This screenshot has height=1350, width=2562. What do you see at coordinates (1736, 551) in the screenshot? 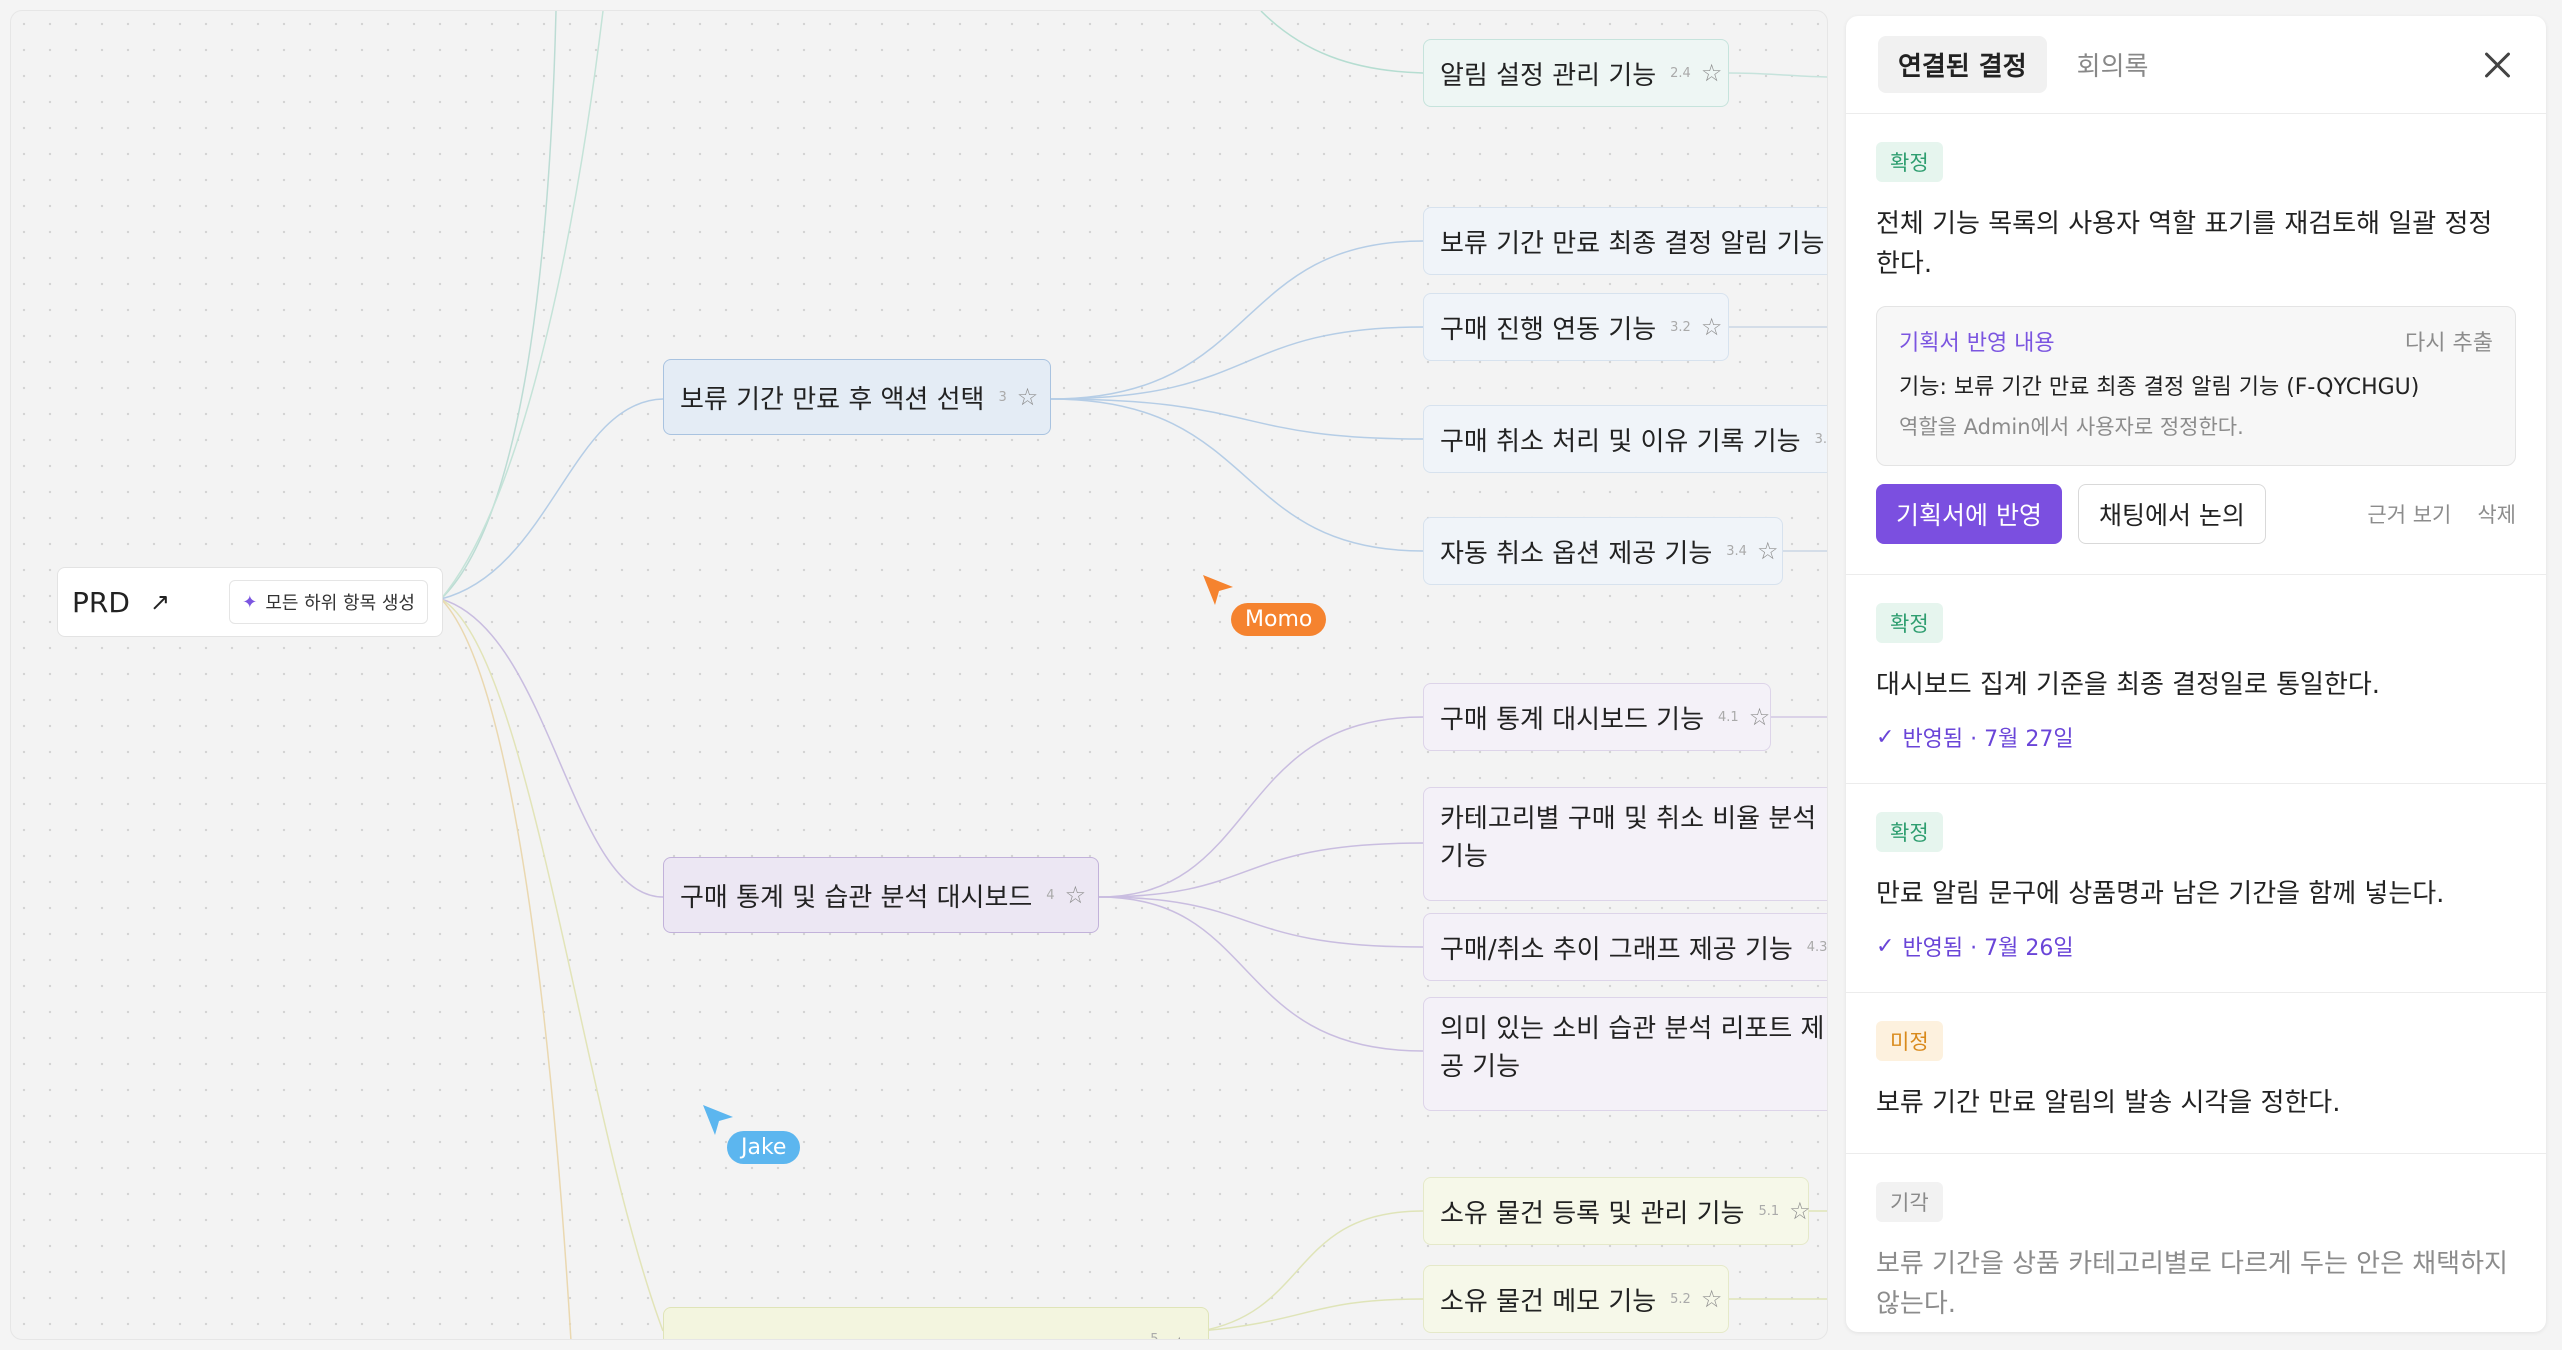
I see `node-number: 3.4` at bounding box center [1736, 551].